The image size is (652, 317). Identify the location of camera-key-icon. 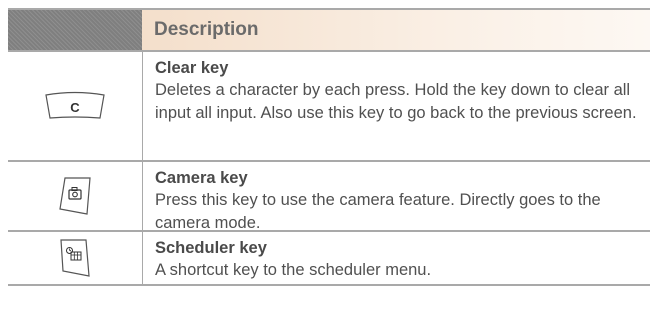
(75, 196).